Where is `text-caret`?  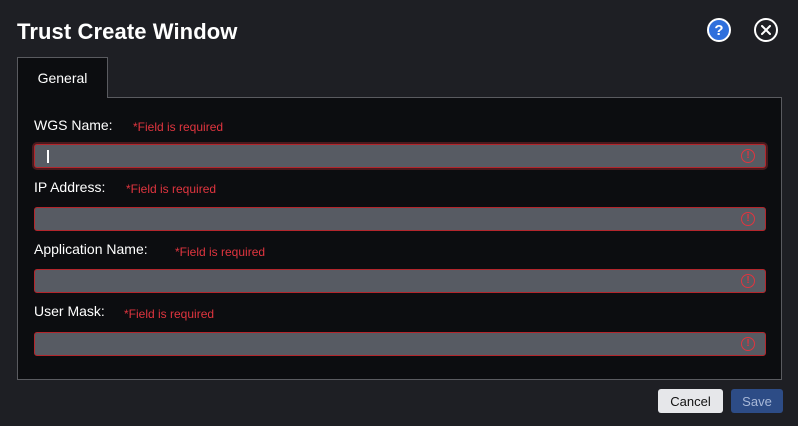 text-caret is located at coordinates (48, 156).